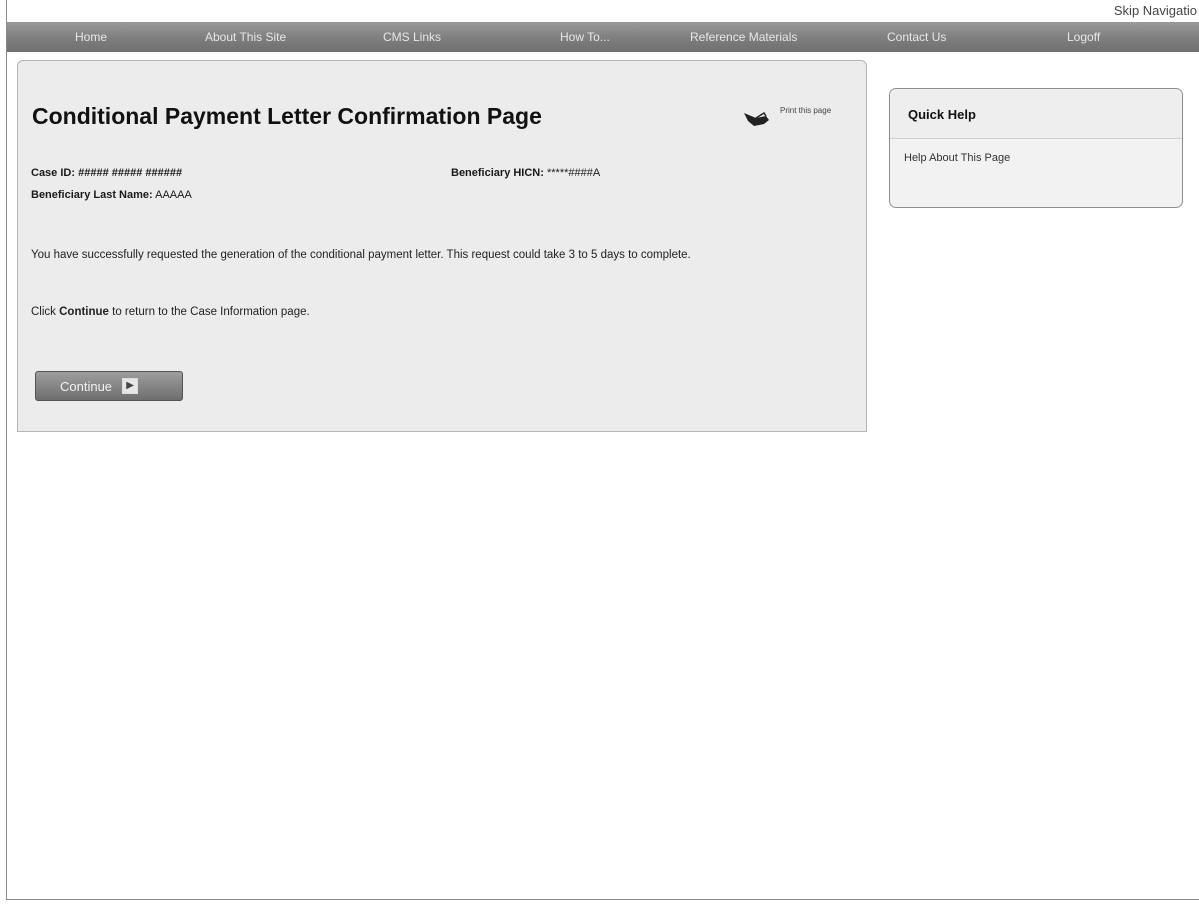 This screenshot has height=906, width=1199. I want to click on case-id-label: Case ID:, so click(53, 173).